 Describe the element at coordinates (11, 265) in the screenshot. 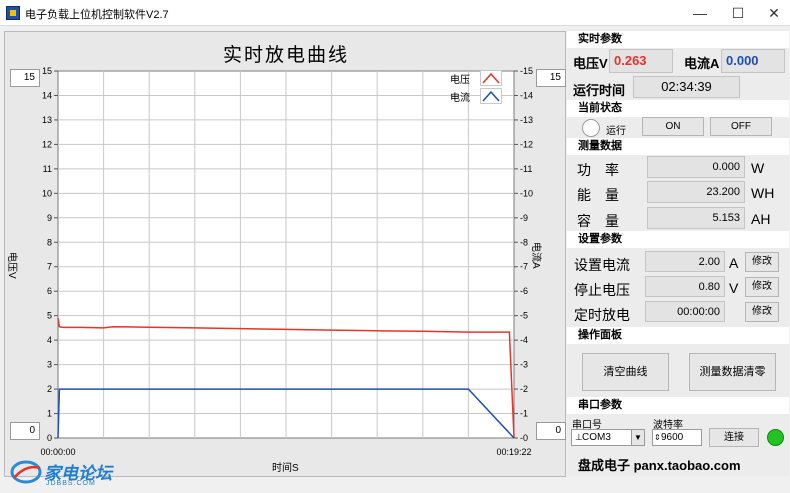

I see `y-left-axis-title: 电压V` at that location.